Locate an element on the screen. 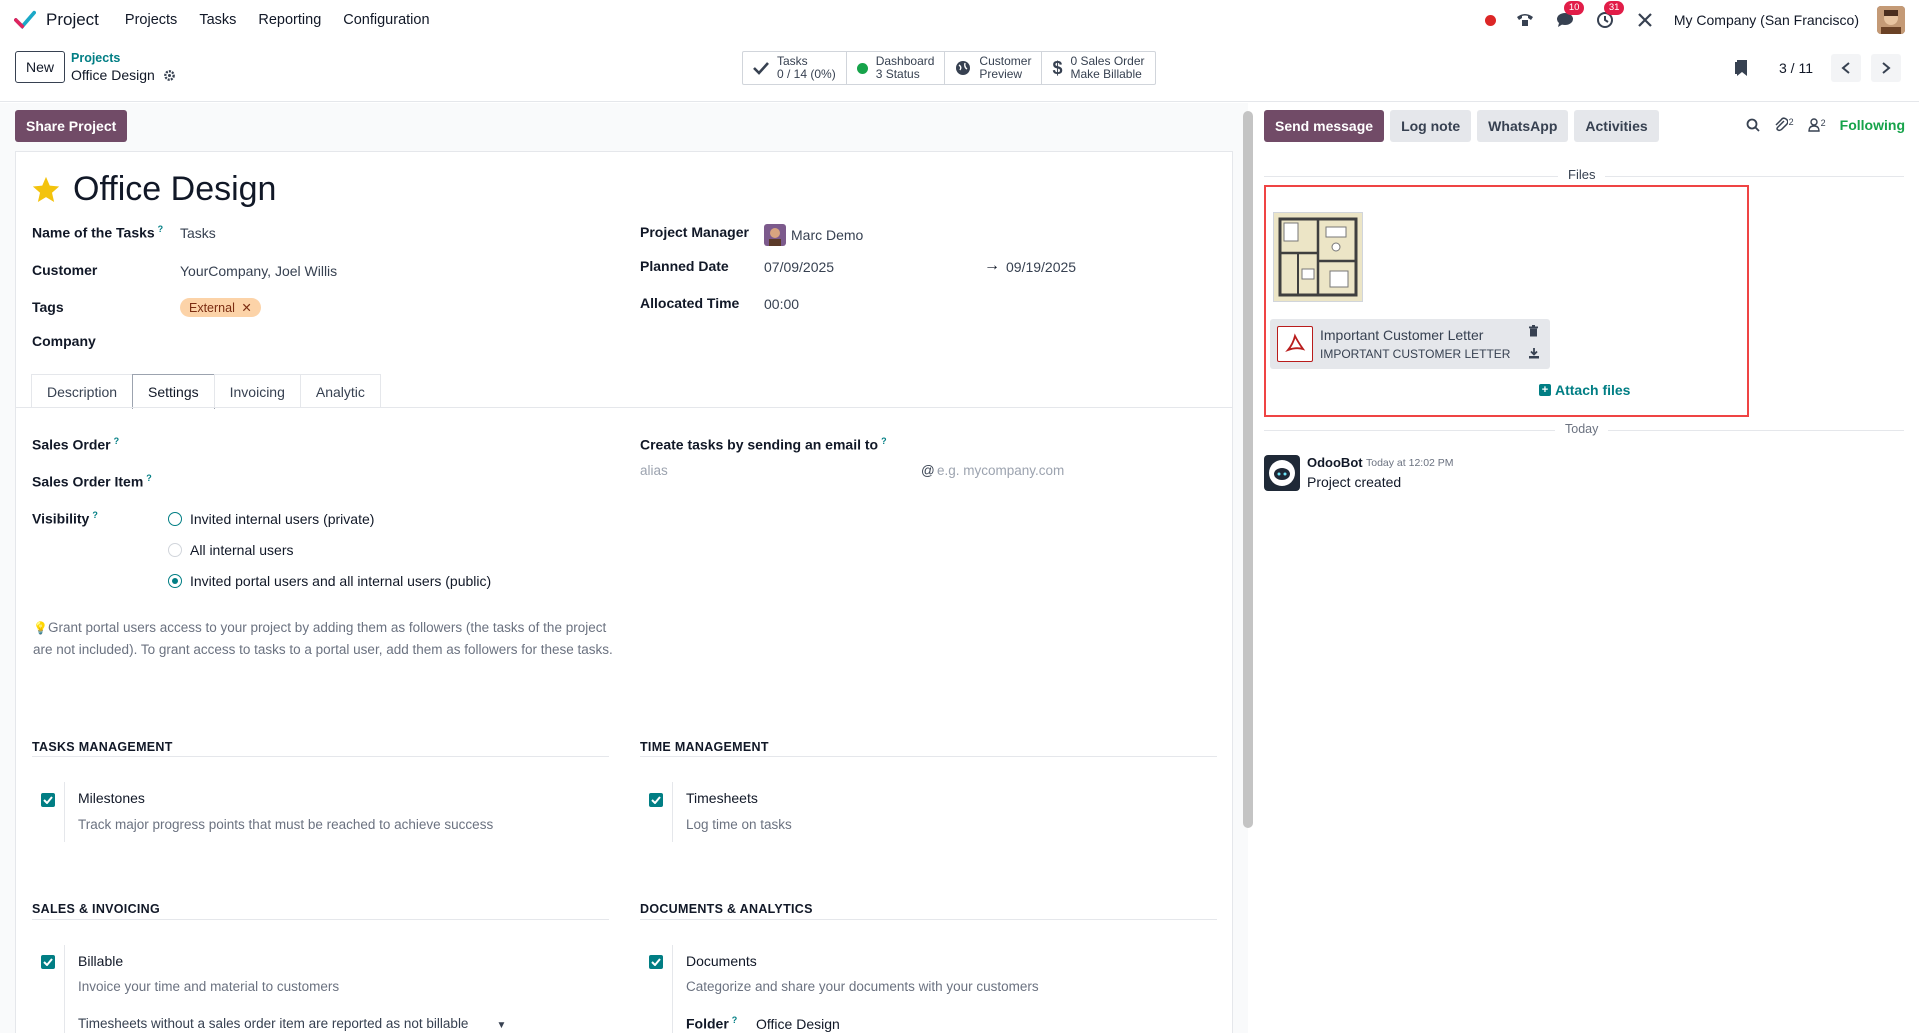 Image resolution: width=1919 pixels, height=1033 pixels. smart-button-dashboard: Dashboard 3 Status is located at coordinates (896, 68).